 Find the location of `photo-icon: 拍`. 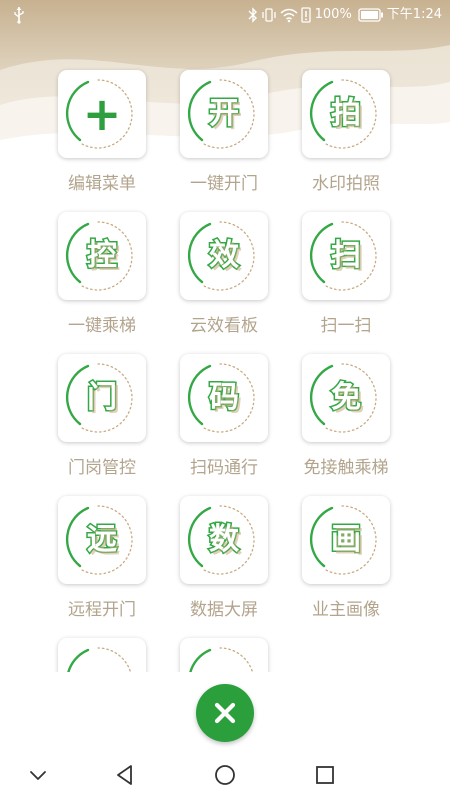

photo-icon: 拍 is located at coordinates (346, 114).